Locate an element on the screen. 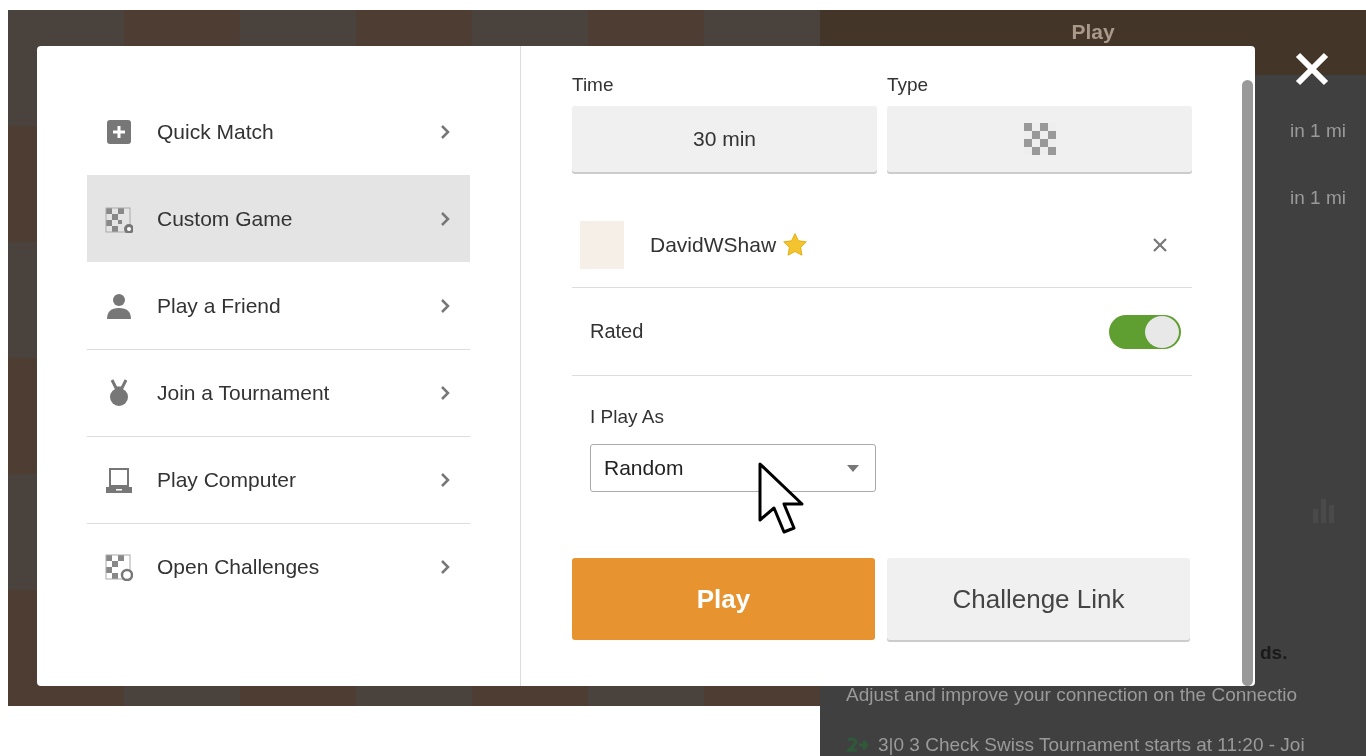 The height and width of the screenshot is (756, 1366). close-button is located at coordinates (1312, 69).